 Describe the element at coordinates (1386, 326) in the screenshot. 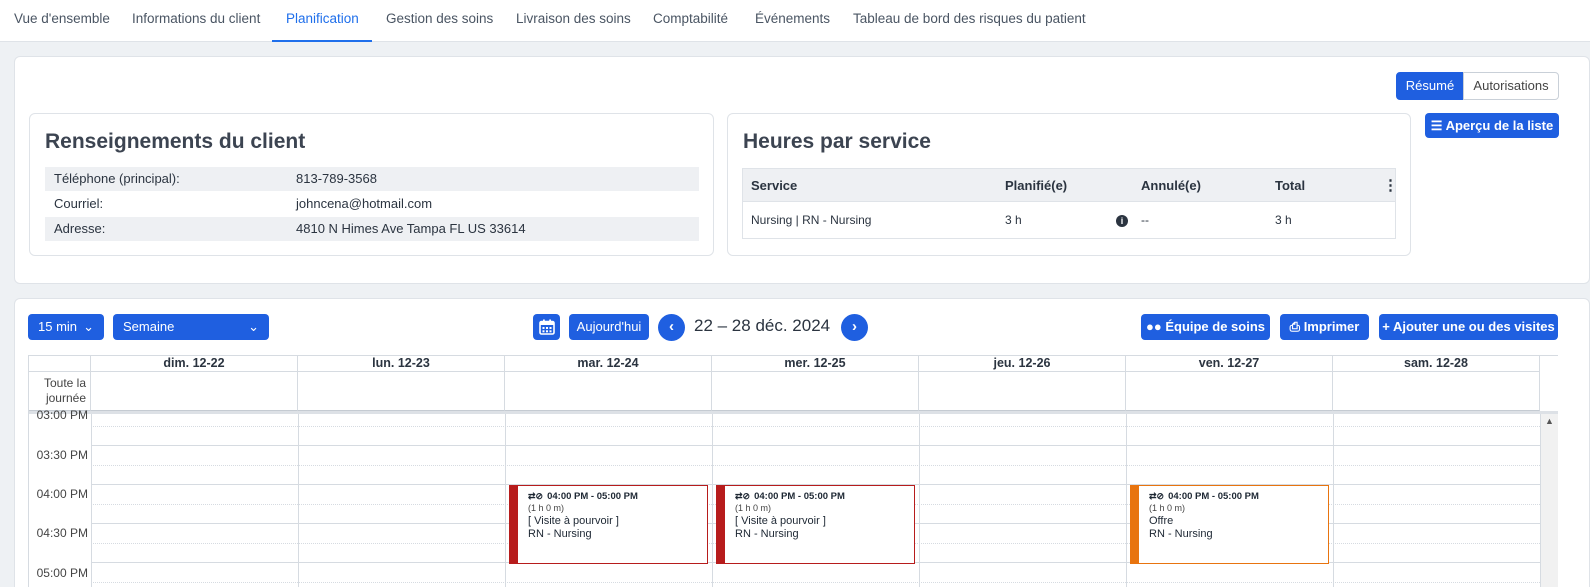

I see `plus-icon: +` at that location.